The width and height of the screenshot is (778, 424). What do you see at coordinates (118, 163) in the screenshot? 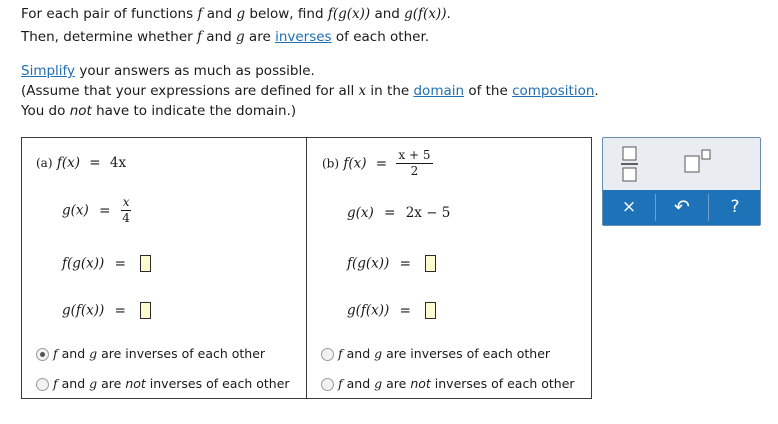
I see `part-a-f-rhs: 4x` at bounding box center [118, 163].